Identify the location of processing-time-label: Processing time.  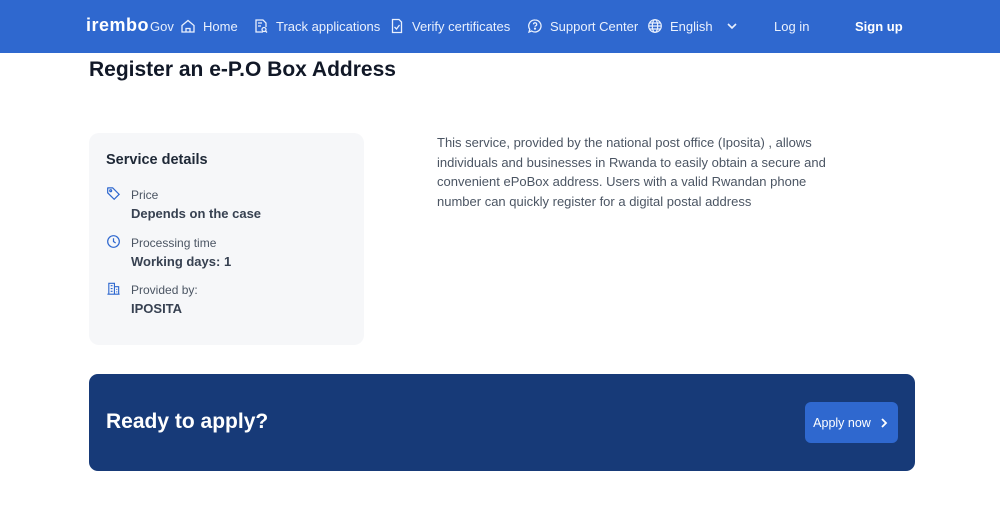
(174, 243).